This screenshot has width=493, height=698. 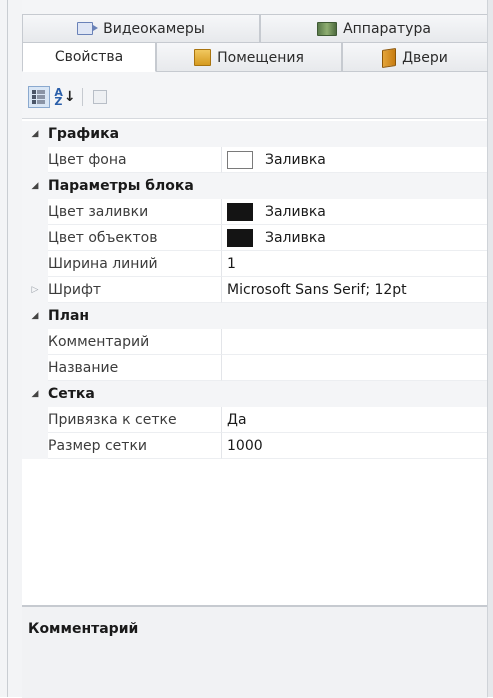 I want to click on categorized-view-icon, so click(x=39, y=97).